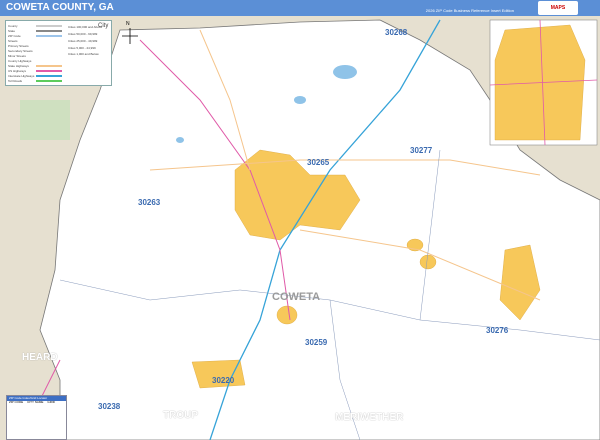  Describe the element at coordinates (16, 402) in the screenshot. I see `column-header: ZIP CODE` at that location.